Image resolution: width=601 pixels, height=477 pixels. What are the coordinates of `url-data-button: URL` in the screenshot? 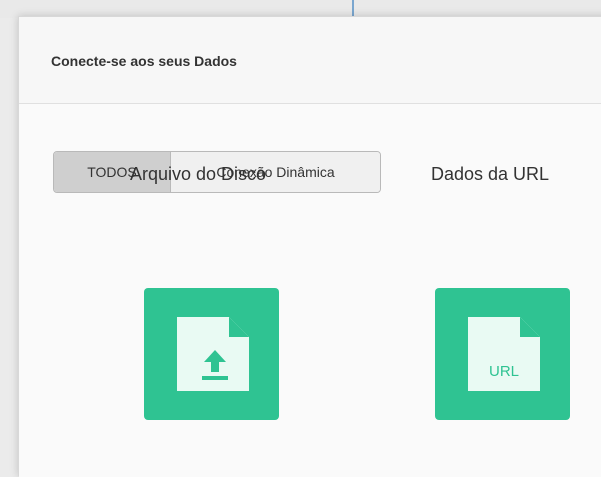 It's located at (502, 354).